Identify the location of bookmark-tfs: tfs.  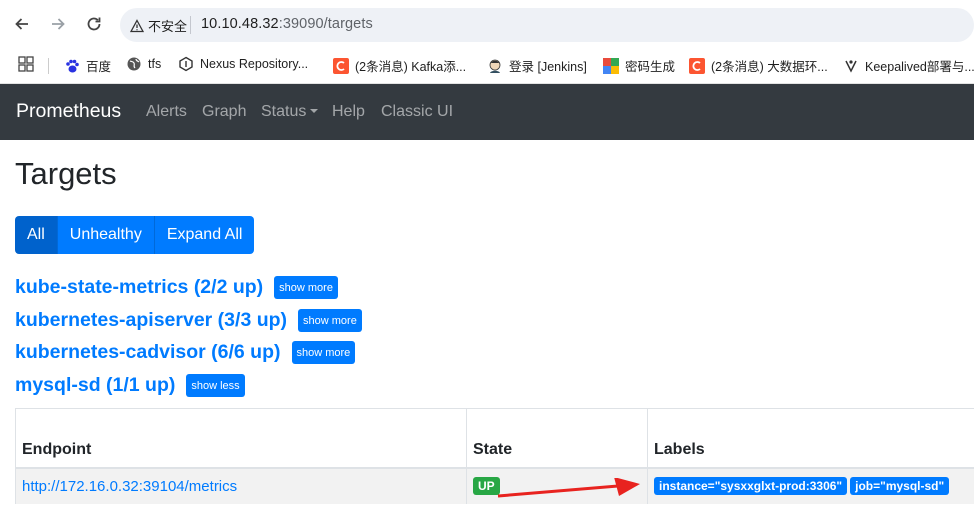
(143, 64).